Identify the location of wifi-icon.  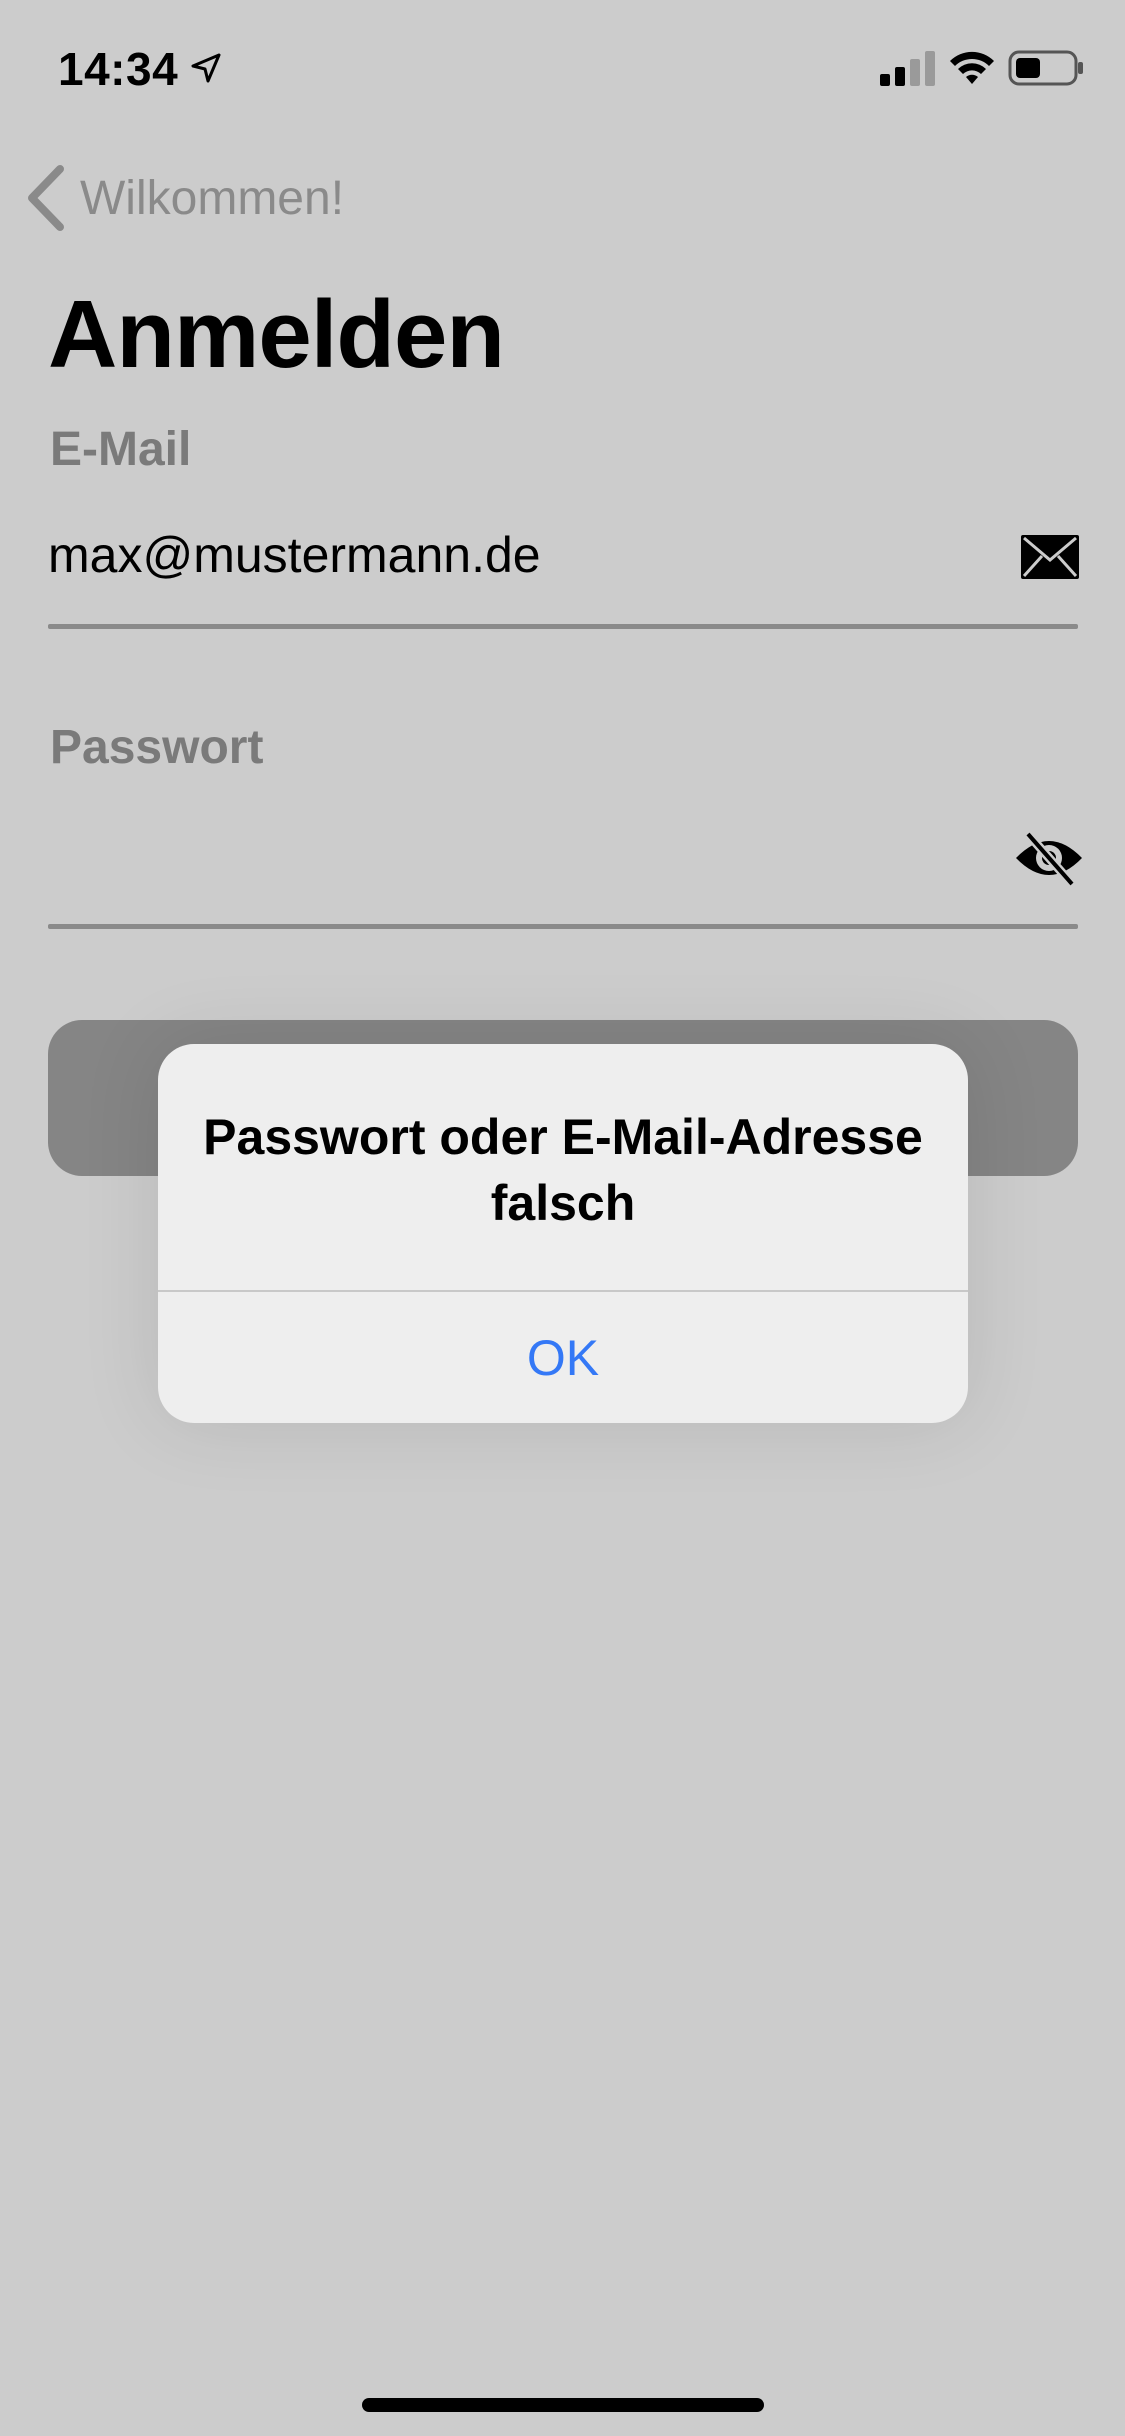
(972, 67).